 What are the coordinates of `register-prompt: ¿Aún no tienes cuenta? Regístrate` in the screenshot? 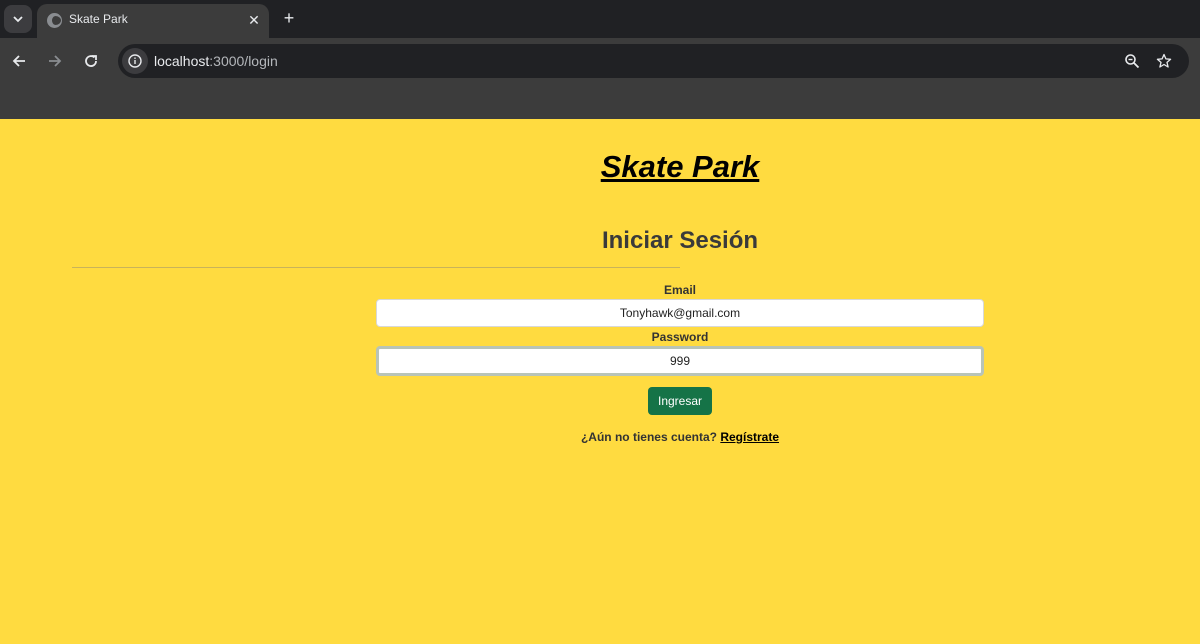 It's located at (680, 437).